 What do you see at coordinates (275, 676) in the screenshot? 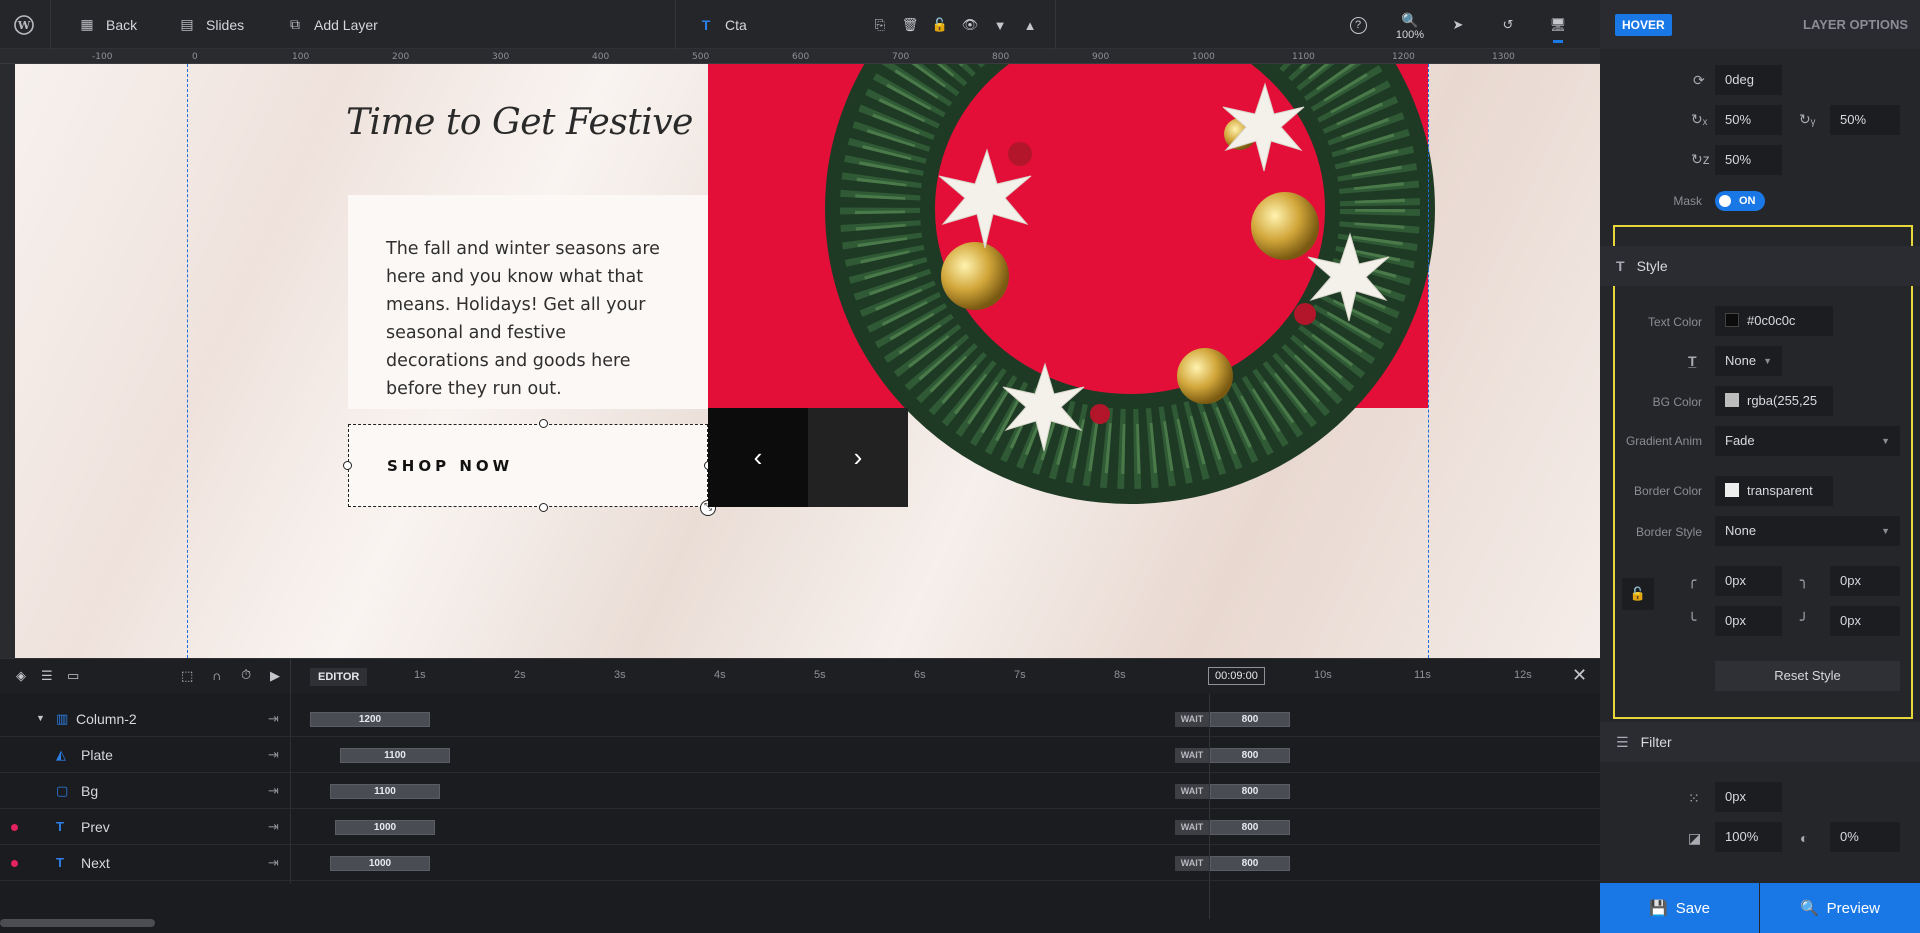
I see `play-icon: ▶` at bounding box center [275, 676].